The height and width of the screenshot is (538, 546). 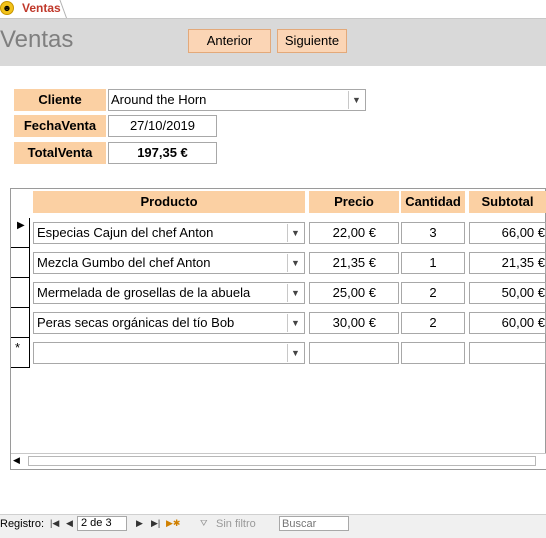 I want to click on cantidad-field: 1, so click(x=433, y=263).